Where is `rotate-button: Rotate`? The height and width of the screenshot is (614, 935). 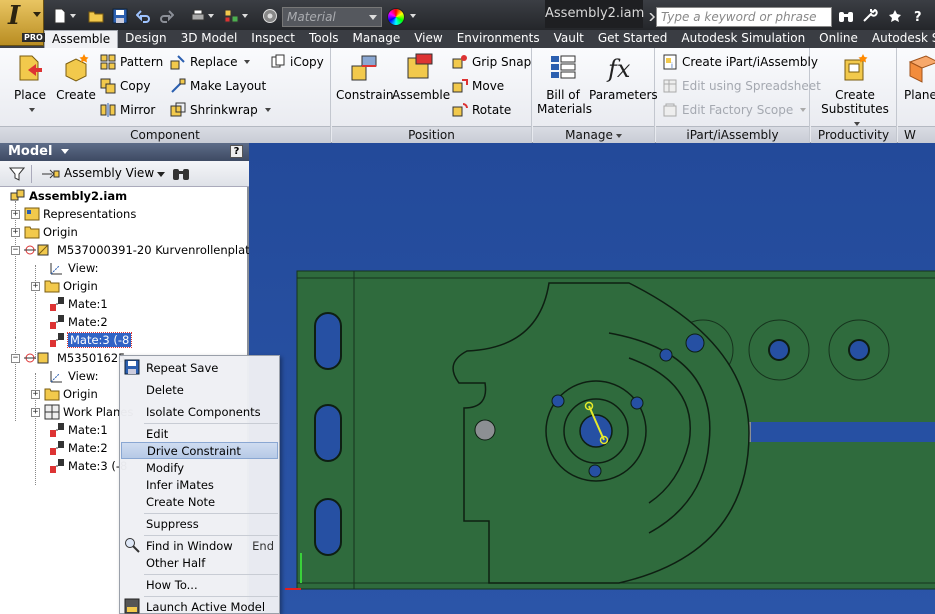
rotate-button: Rotate is located at coordinates (481, 110).